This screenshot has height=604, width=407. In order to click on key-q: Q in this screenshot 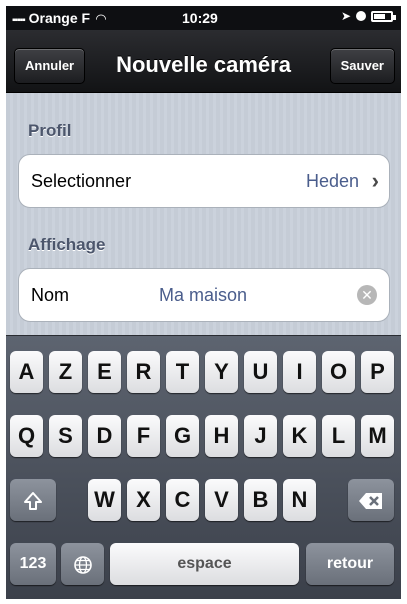, I will do `click(26, 436)`.